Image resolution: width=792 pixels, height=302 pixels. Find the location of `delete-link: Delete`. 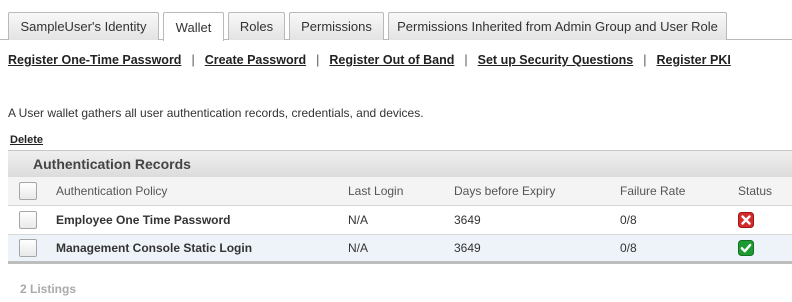

delete-link: Delete is located at coordinates (26, 140).